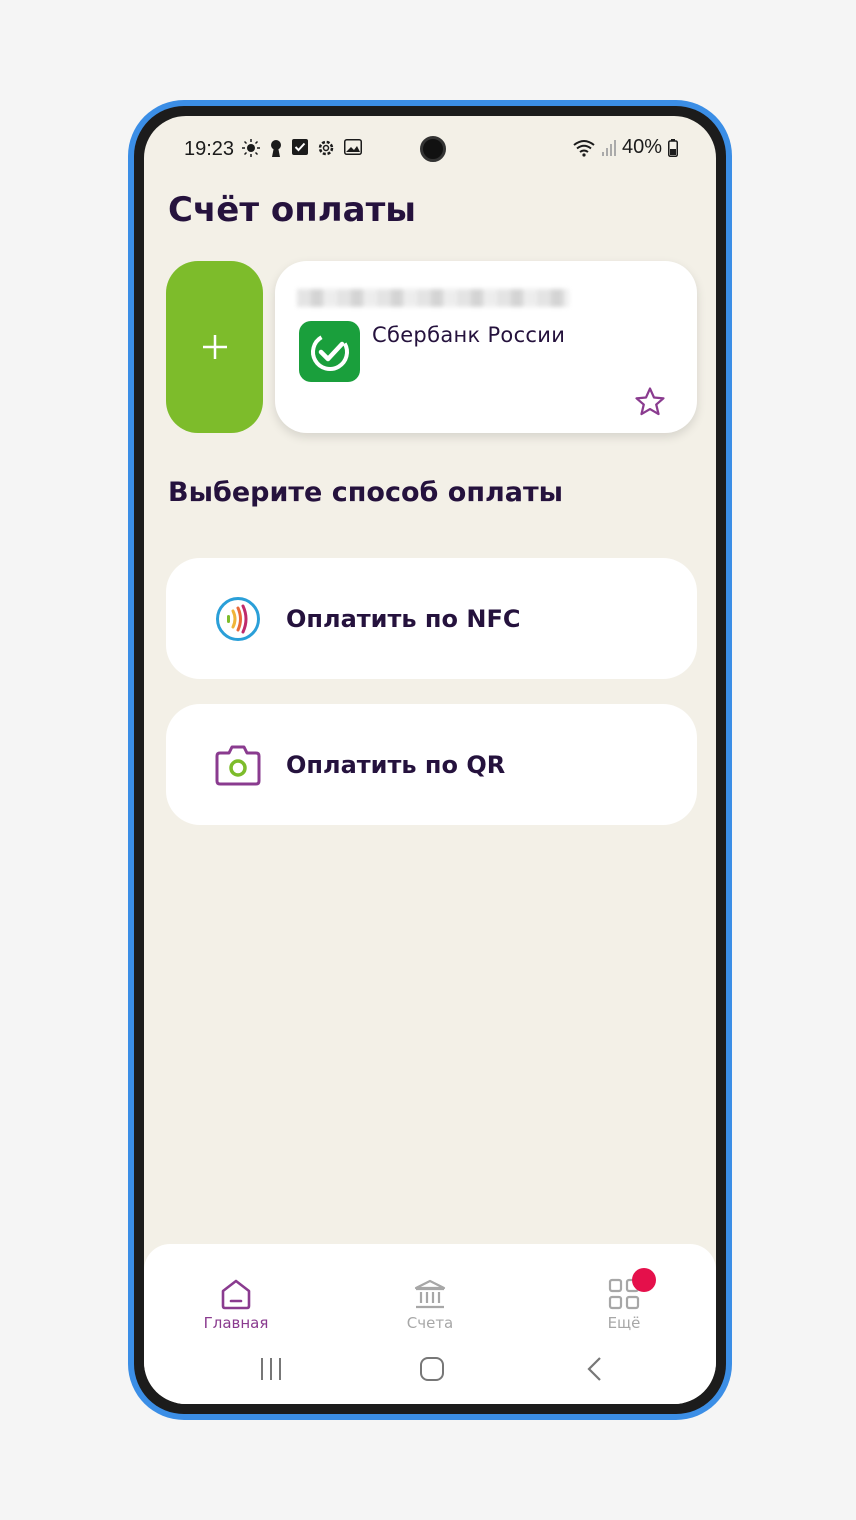 The width and height of the screenshot is (856, 1520). I want to click on nav-label-accounts: Счета, so click(430, 1323).